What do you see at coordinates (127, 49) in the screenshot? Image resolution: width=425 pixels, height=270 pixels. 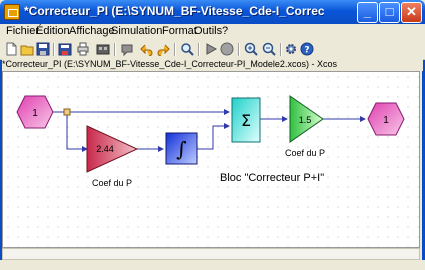 I see `palette-browser-icon` at bounding box center [127, 49].